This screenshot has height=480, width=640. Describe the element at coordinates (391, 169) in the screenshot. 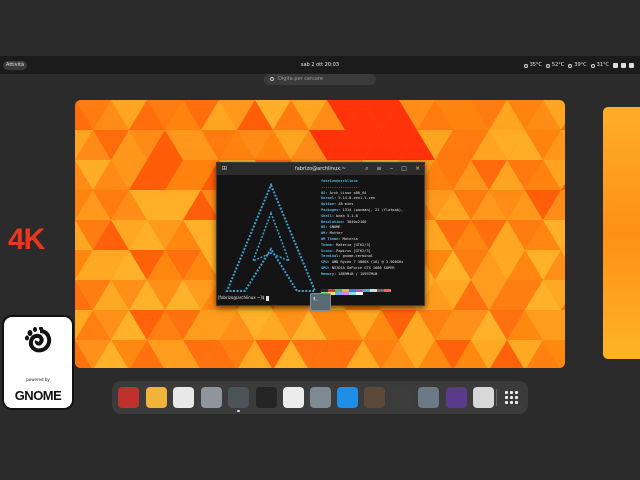

I see `minimize-icon: ‒` at that location.